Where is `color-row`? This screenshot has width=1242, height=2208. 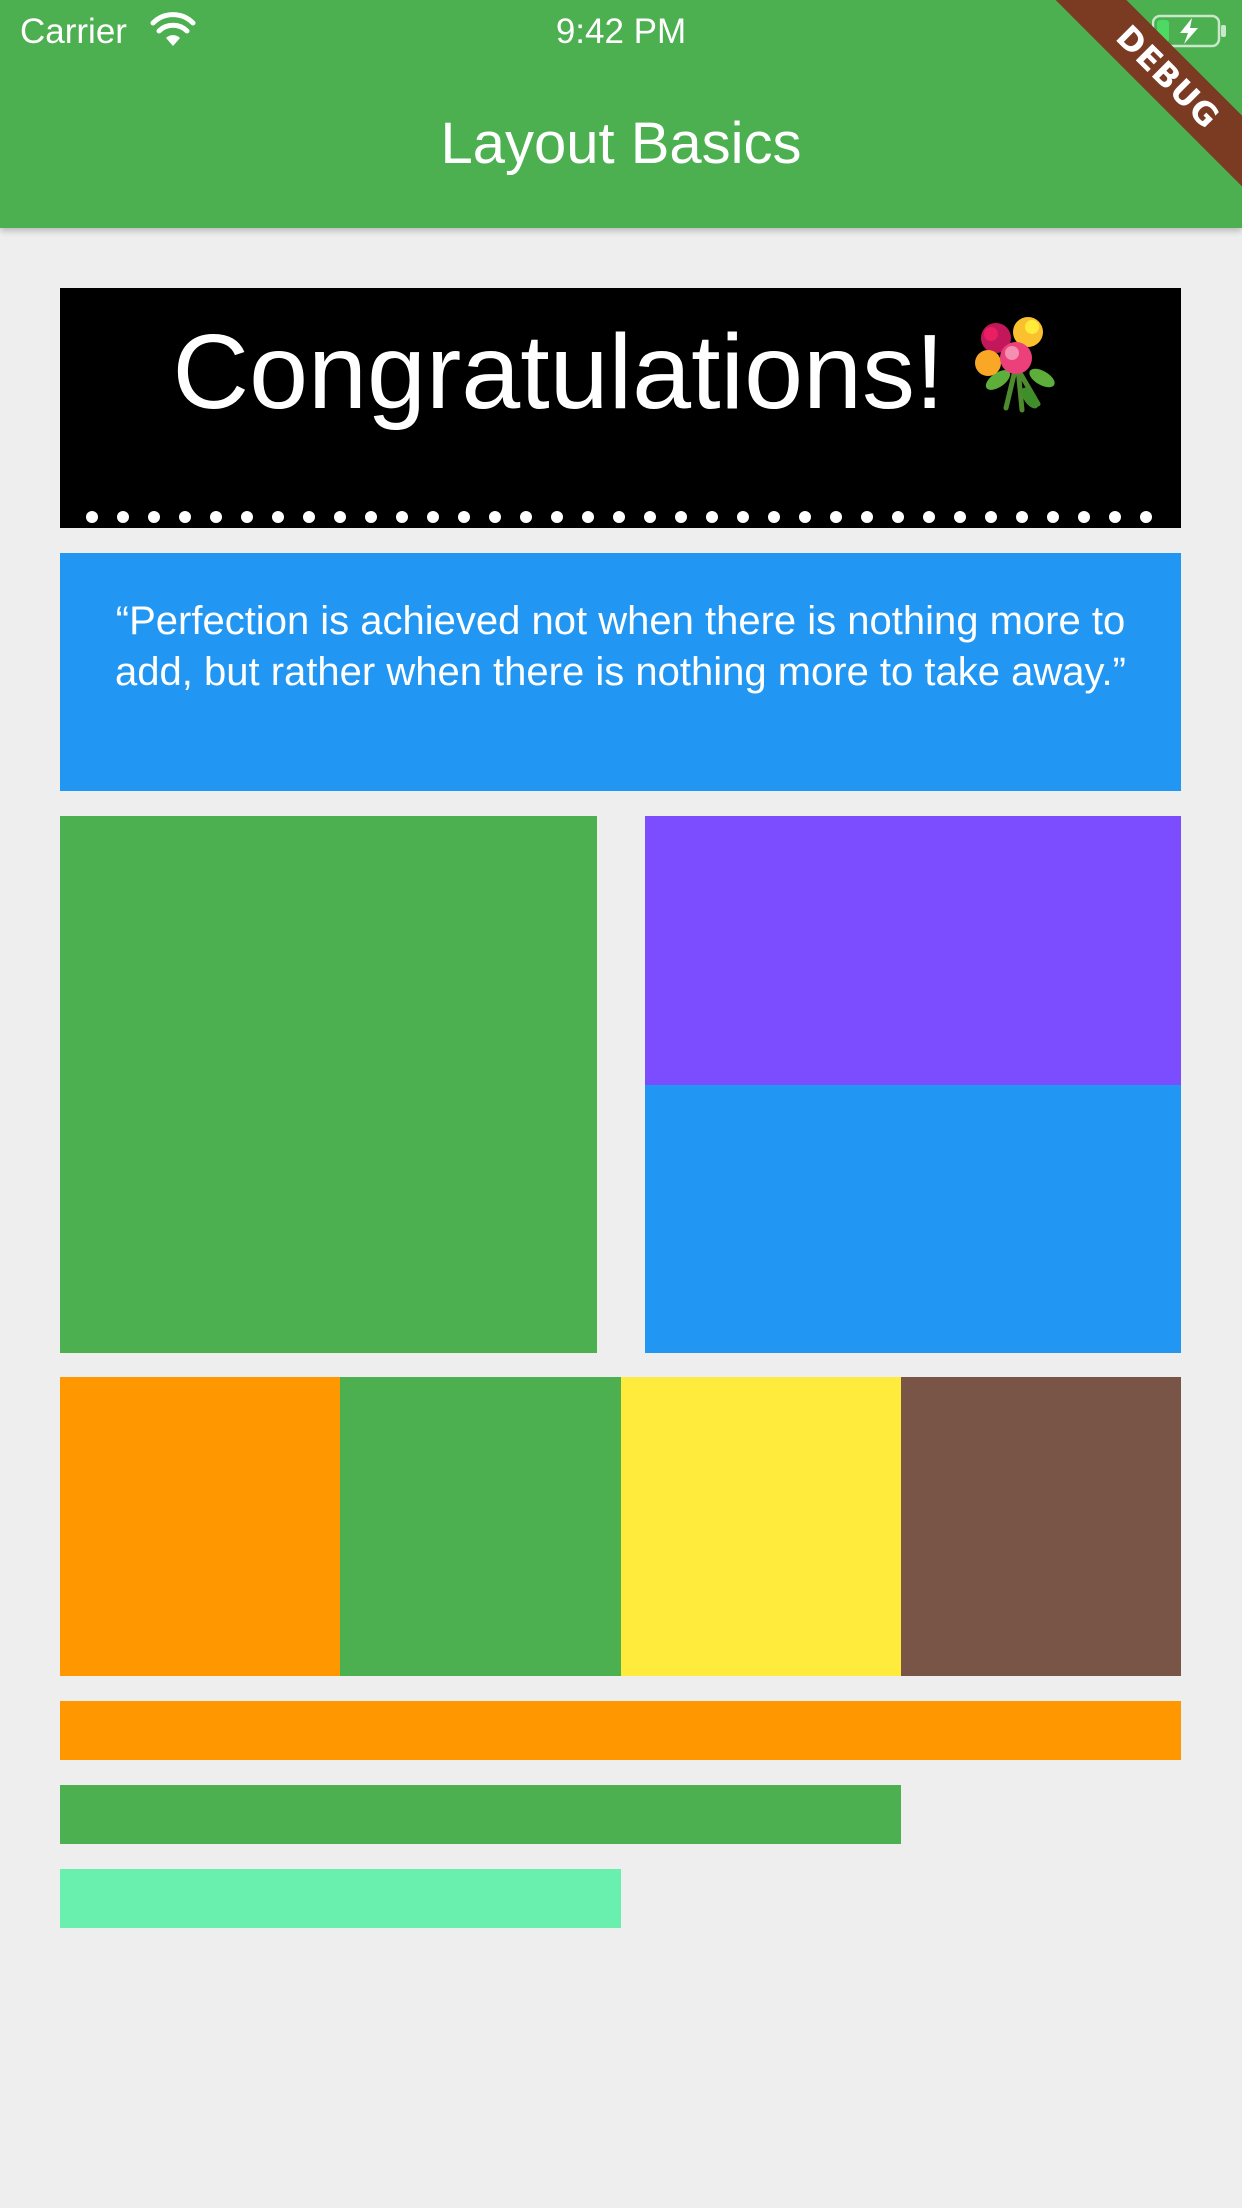 color-row is located at coordinates (620, 1526).